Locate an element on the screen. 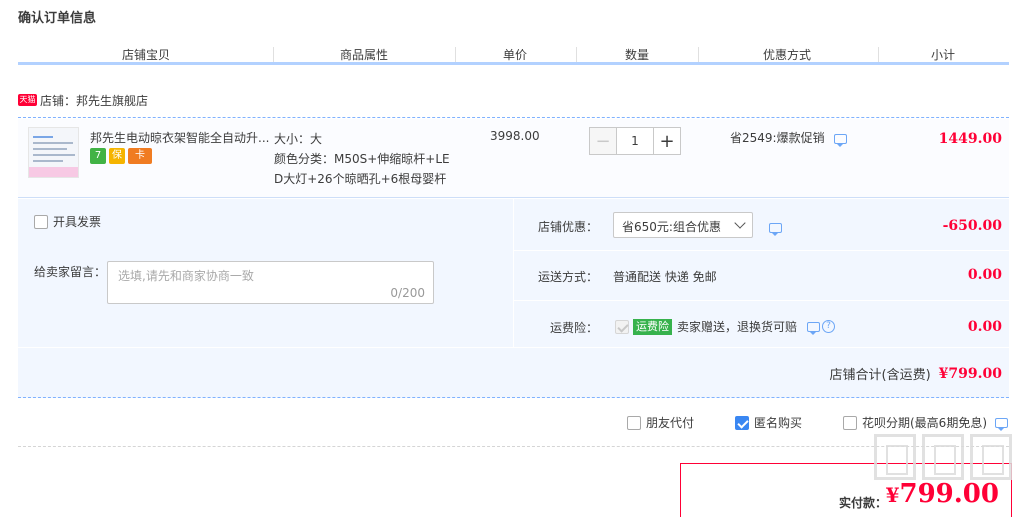 This screenshot has width=1022, height=517. insurance-label: 运费险： is located at coordinates (574, 328).